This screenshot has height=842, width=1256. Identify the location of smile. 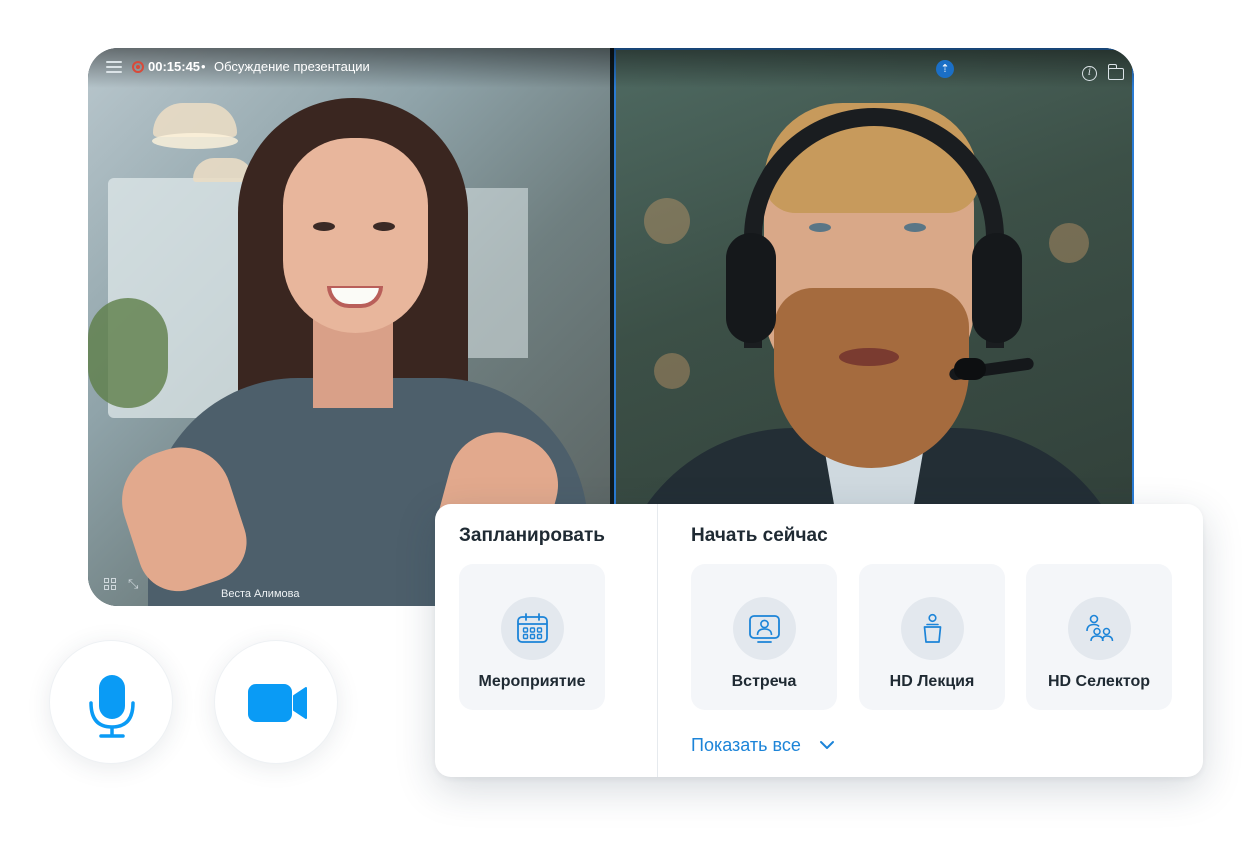
(355, 297).